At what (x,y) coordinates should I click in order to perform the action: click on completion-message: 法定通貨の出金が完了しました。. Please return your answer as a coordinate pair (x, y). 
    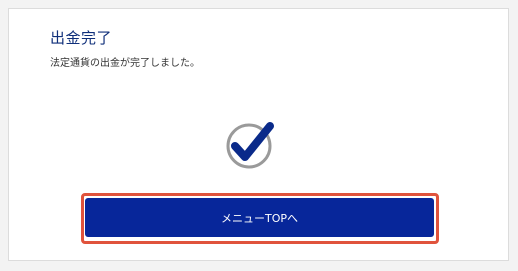
    Looking at the image, I should click on (125, 63).